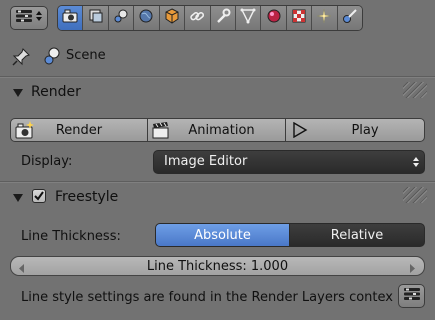 The width and height of the screenshot is (435, 320). I want to click on arrow-left-icon, so click(22, 269).